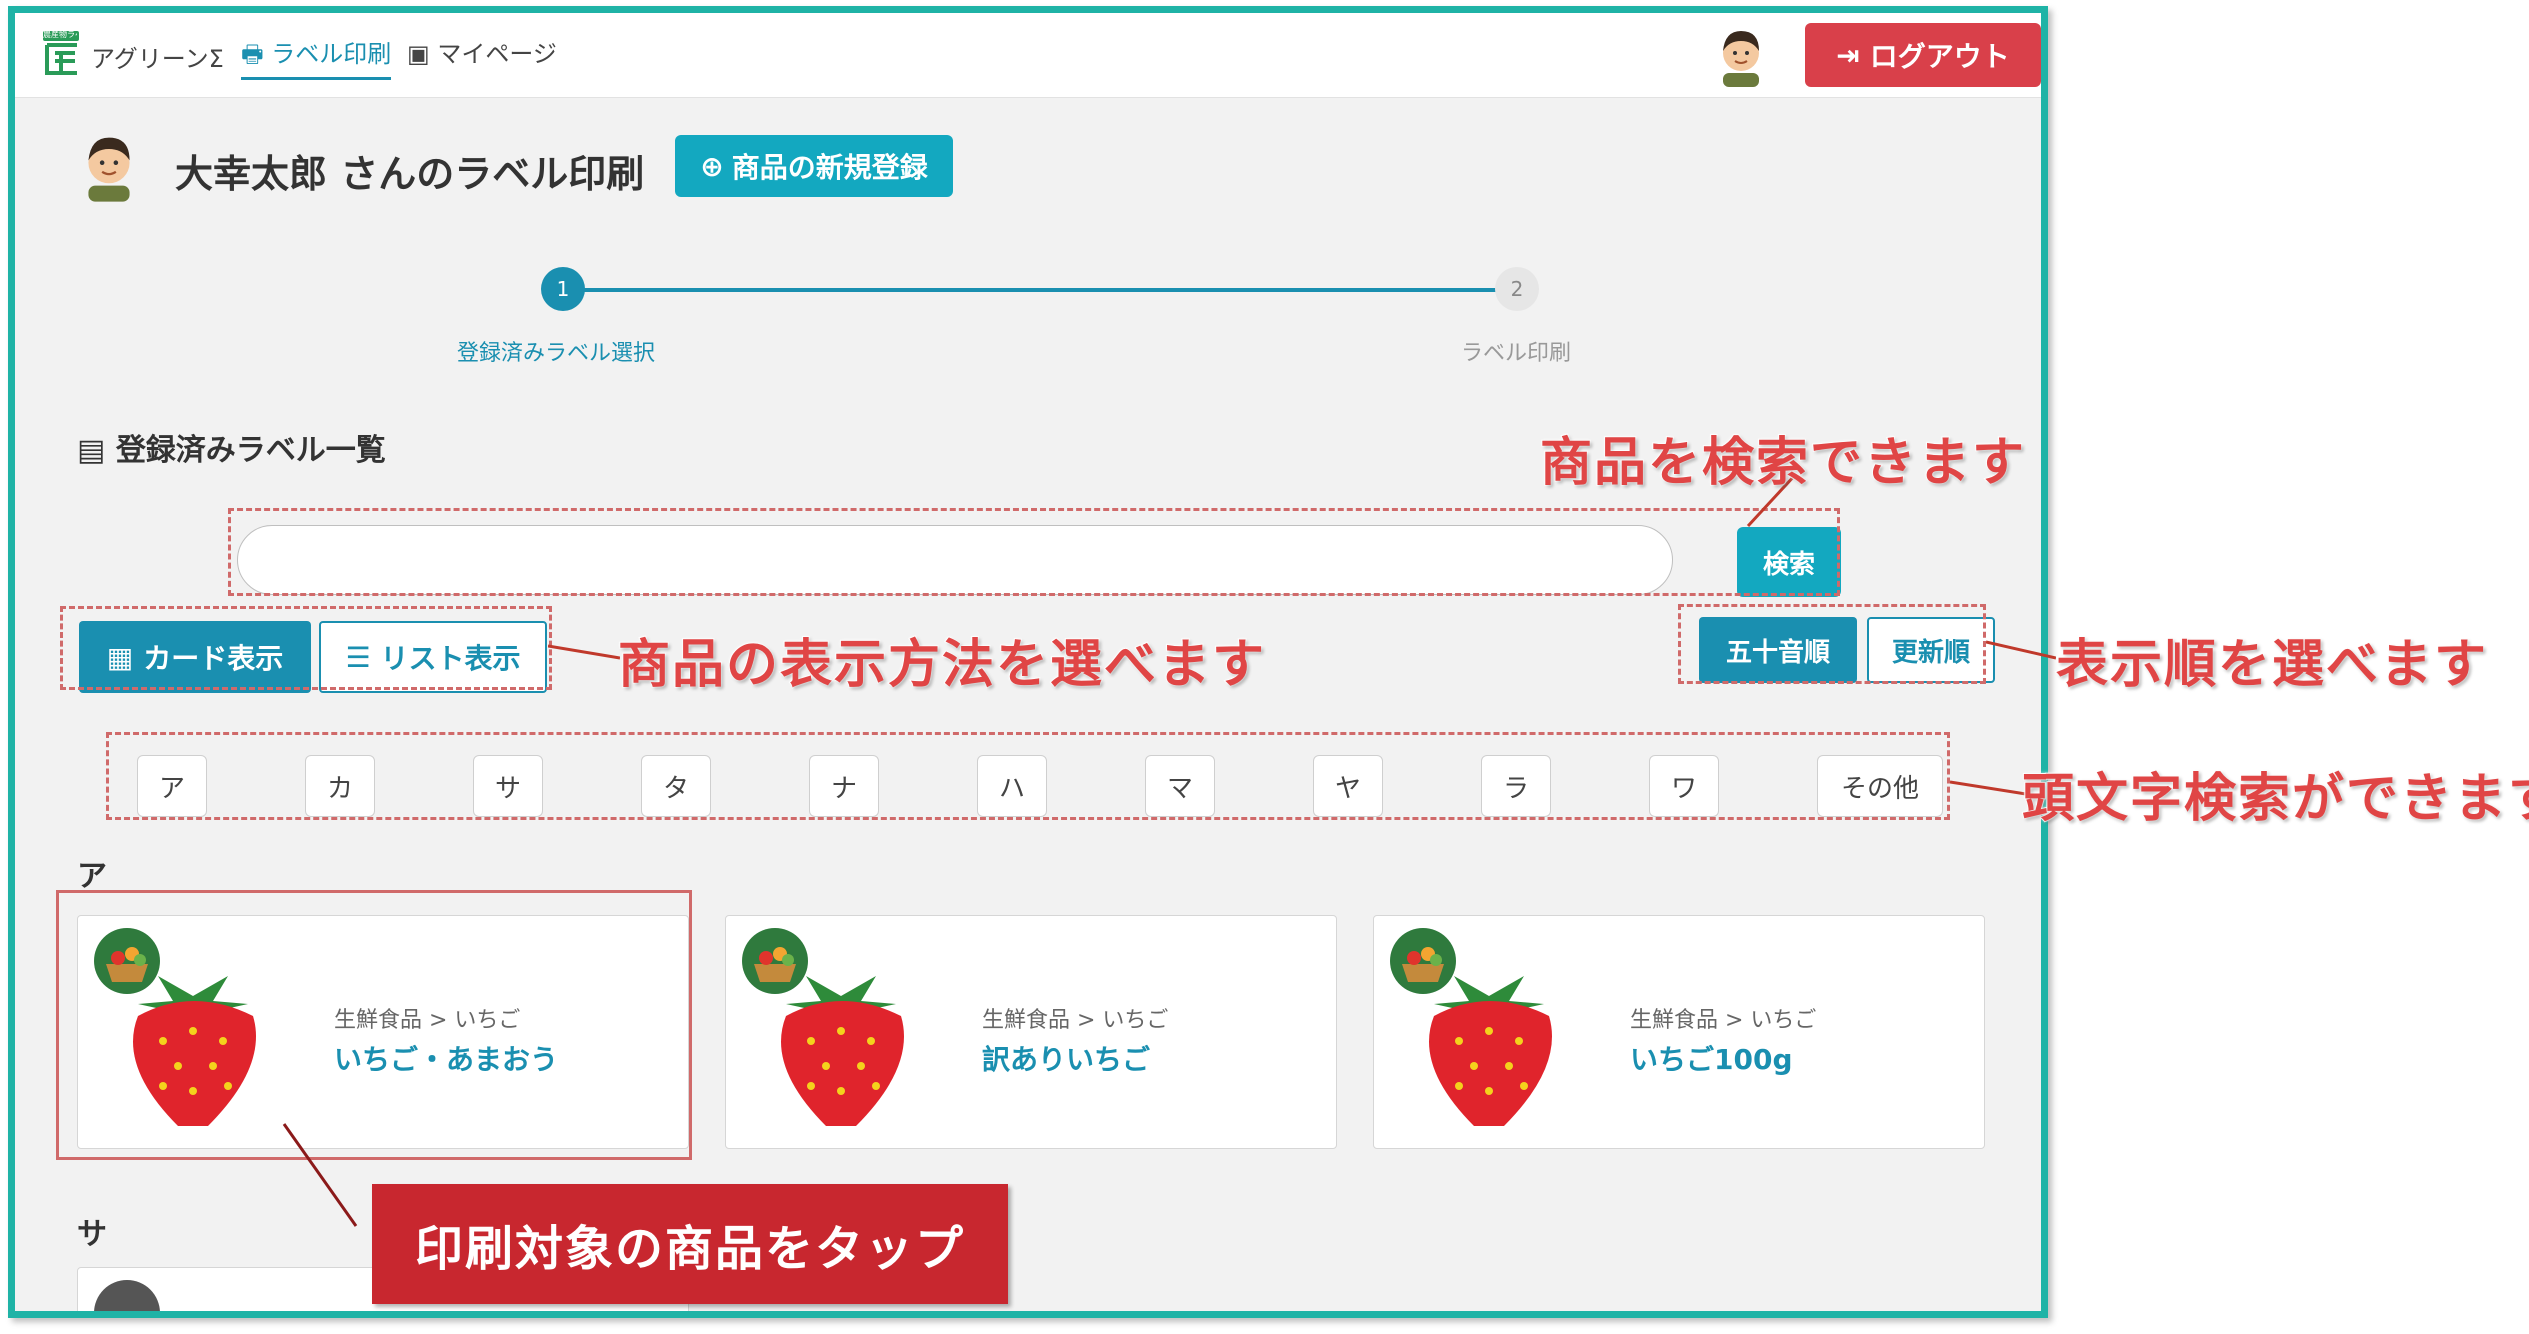 Image resolution: width=2529 pixels, height=1334 pixels. Describe the element at coordinates (563, 289) in the screenshot. I see `step-1-circle: 1` at that location.